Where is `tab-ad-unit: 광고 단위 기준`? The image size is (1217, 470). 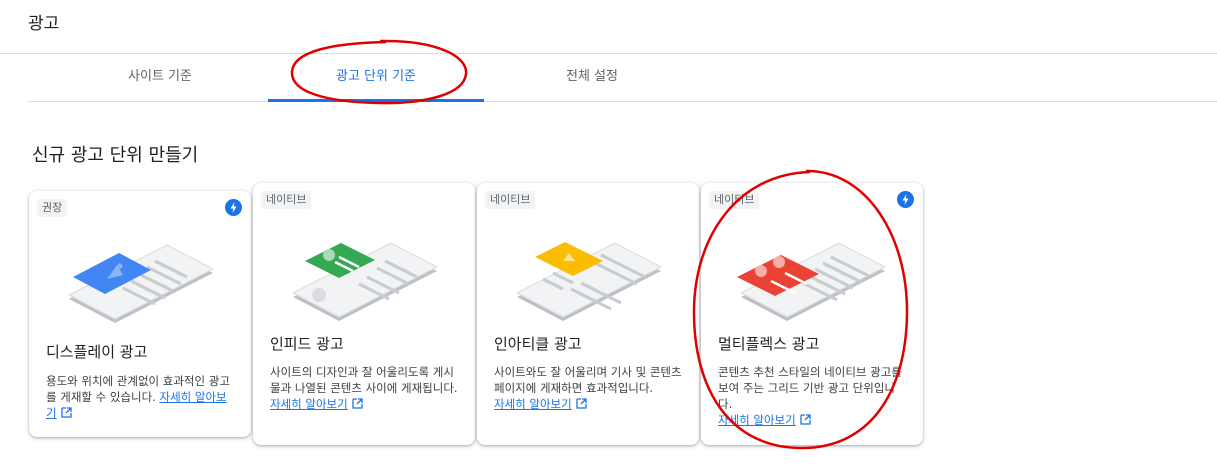 tab-ad-unit: 광고 단위 기준 is located at coordinates (376, 77).